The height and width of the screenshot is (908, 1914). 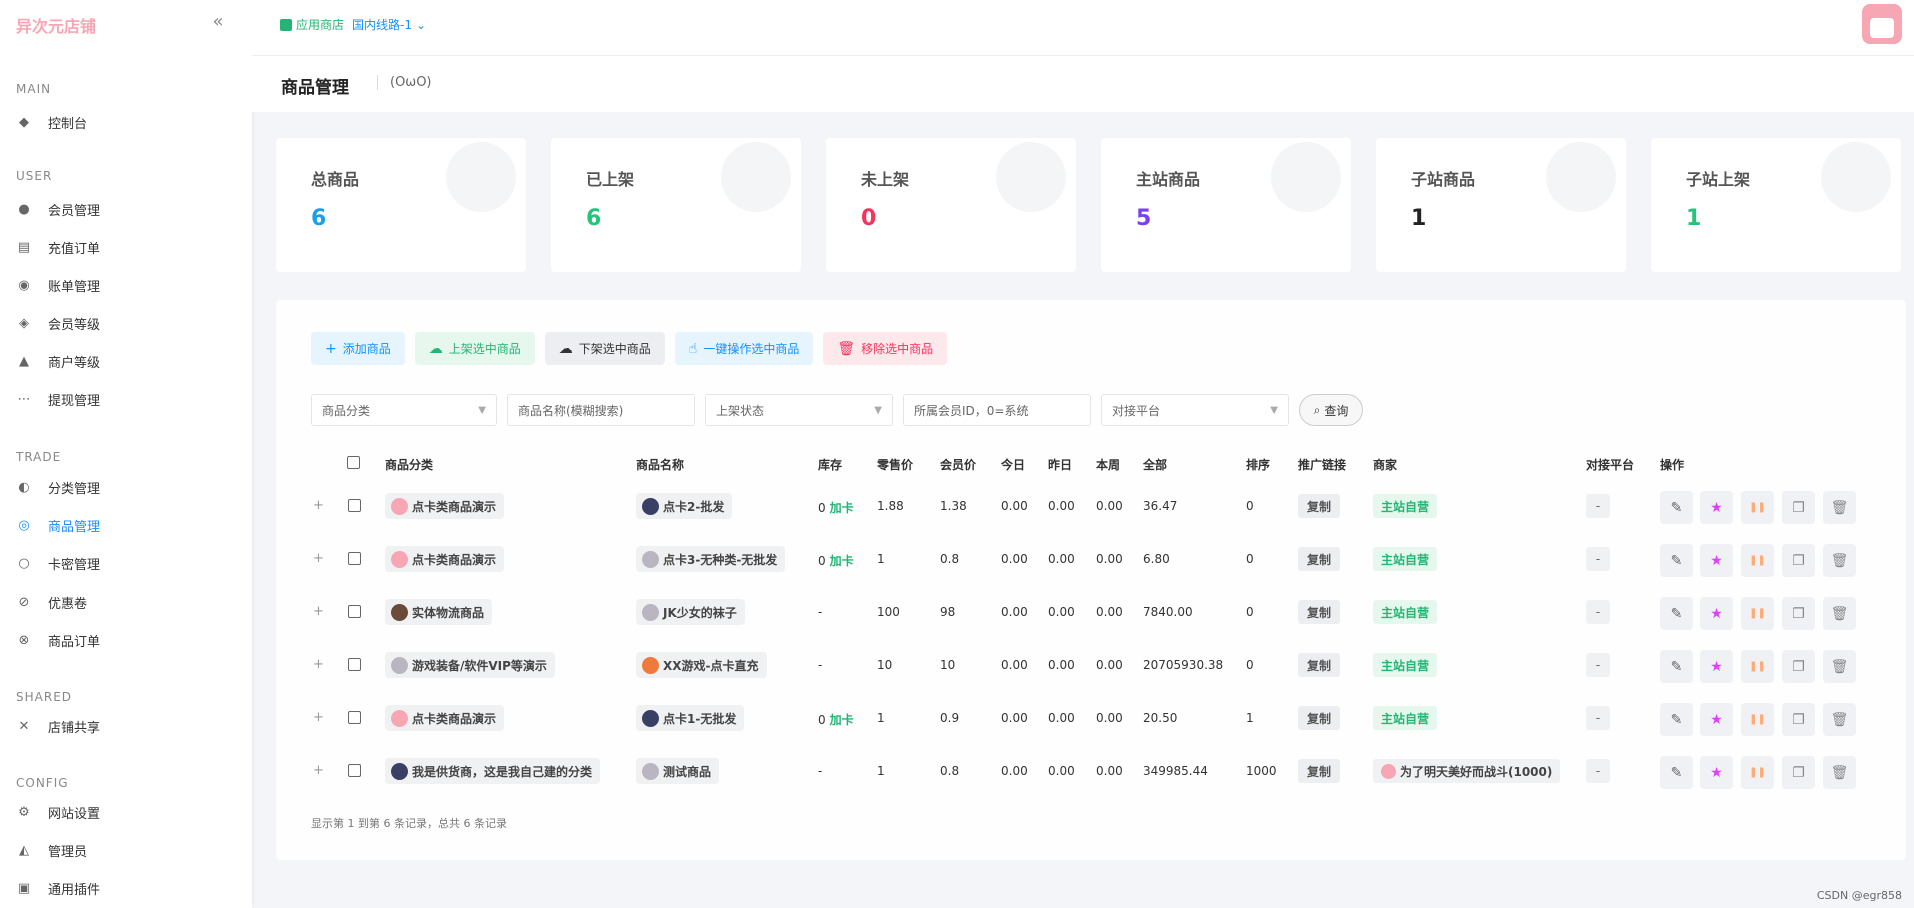 I want to click on stock-value: 0, so click(x=822, y=508).